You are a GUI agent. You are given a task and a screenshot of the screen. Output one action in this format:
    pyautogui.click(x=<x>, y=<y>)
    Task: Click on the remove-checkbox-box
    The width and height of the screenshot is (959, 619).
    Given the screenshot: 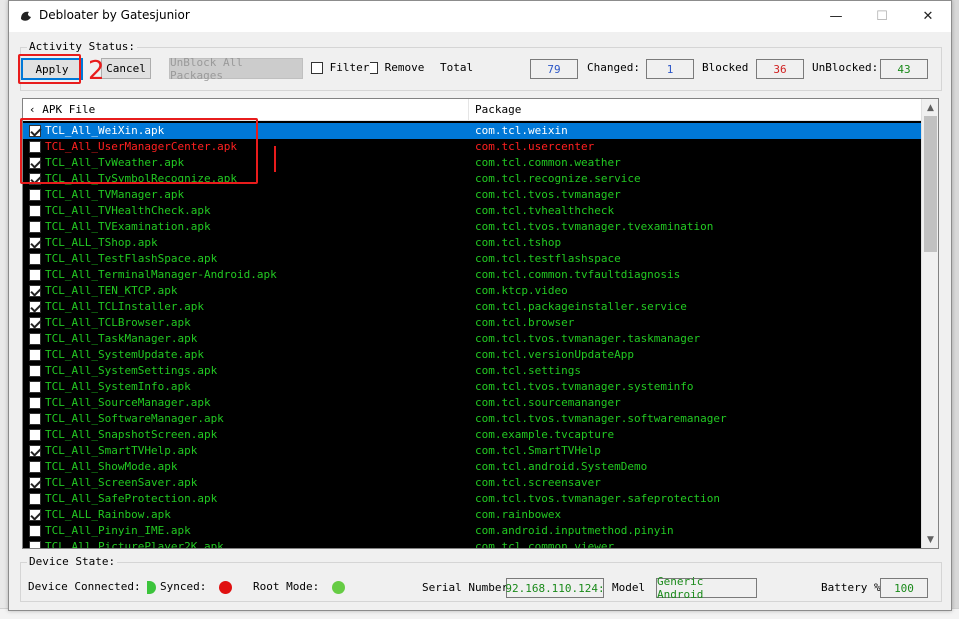 What is the action you would take?
    pyautogui.click(x=374, y=68)
    